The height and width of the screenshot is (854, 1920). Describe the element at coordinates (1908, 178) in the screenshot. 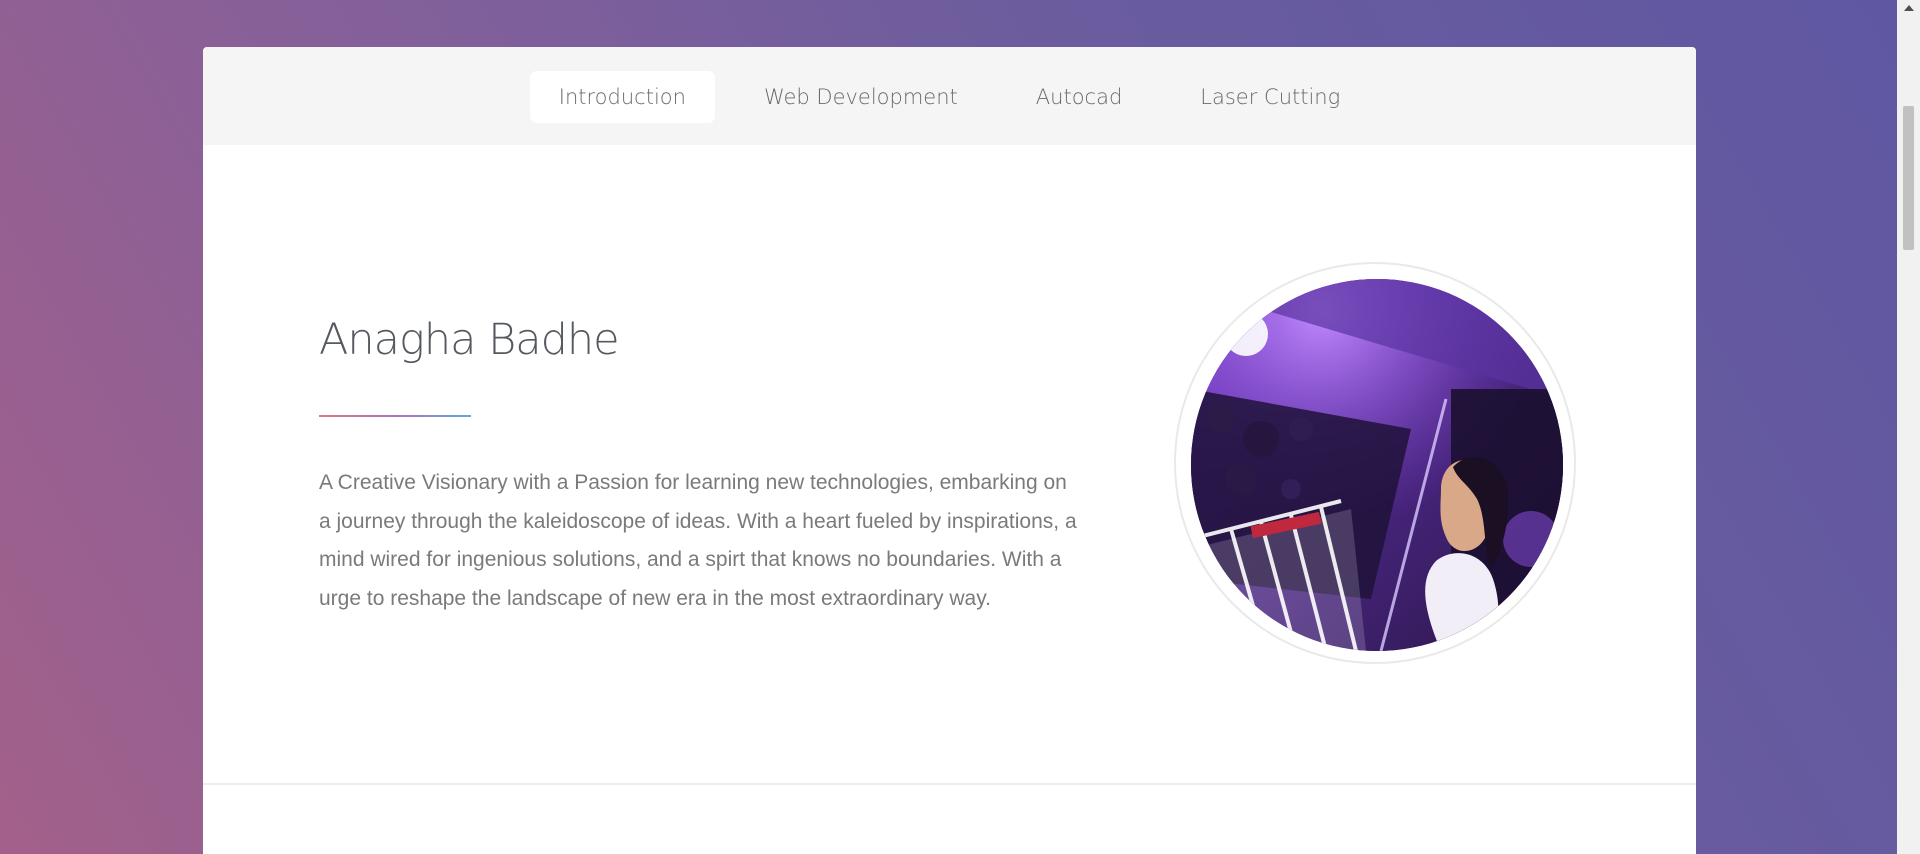

I see `scrollbar-thumb` at that location.